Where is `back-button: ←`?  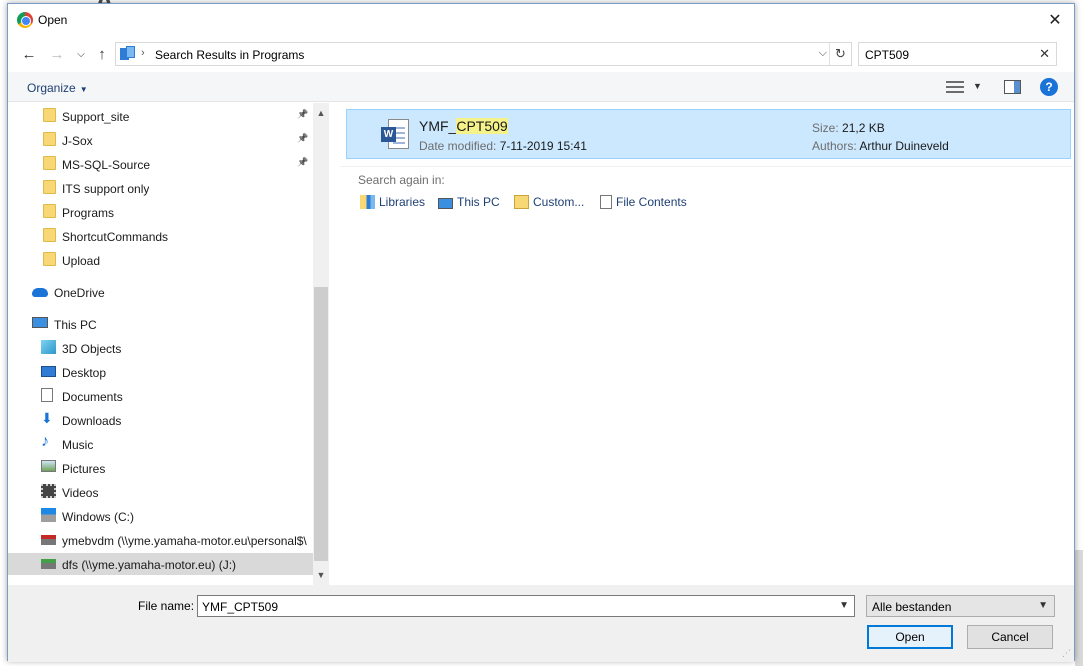
back-button: ← is located at coordinates (29, 54).